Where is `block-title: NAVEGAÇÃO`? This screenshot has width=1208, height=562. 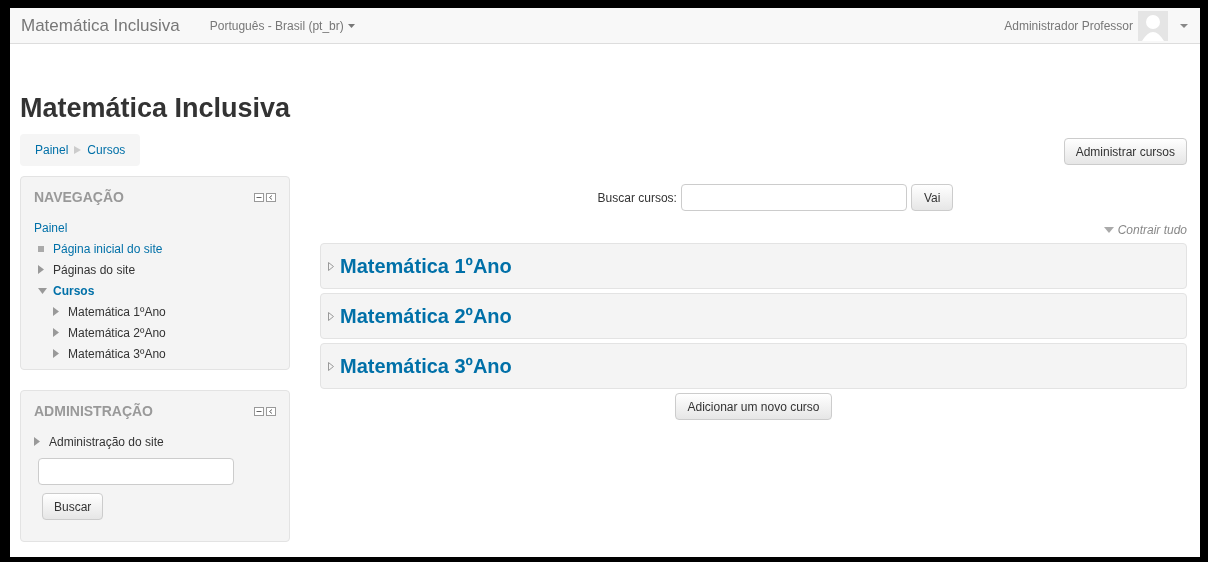 block-title: NAVEGAÇÃO is located at coordinates (79, 197).